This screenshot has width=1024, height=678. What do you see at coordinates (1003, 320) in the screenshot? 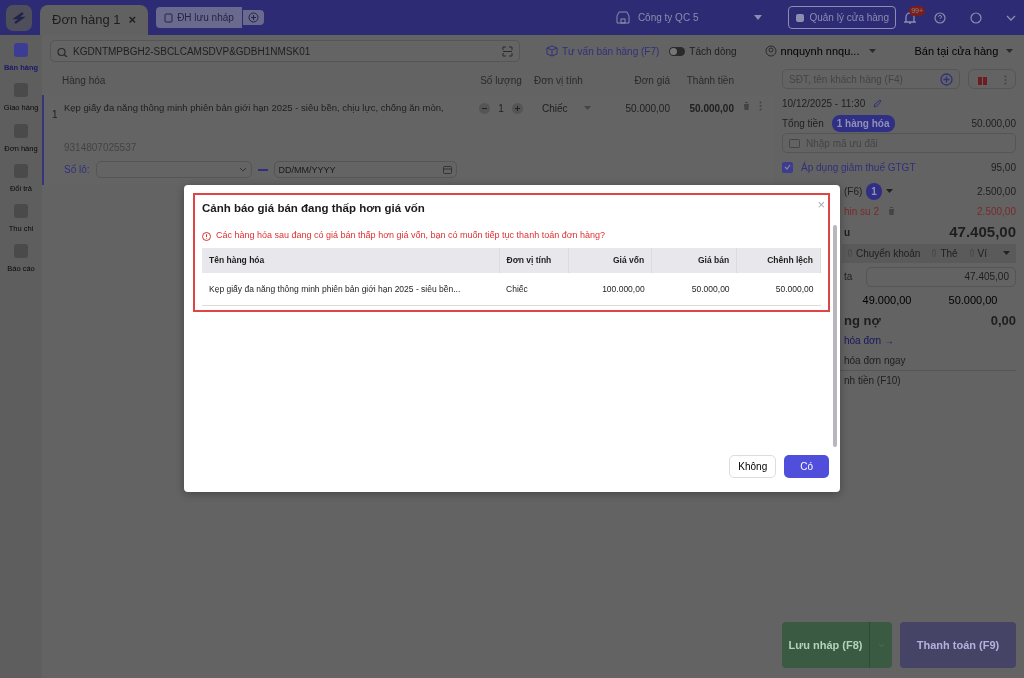
I see `debt-amount: 0,00` at bounding box center [1003, 320].